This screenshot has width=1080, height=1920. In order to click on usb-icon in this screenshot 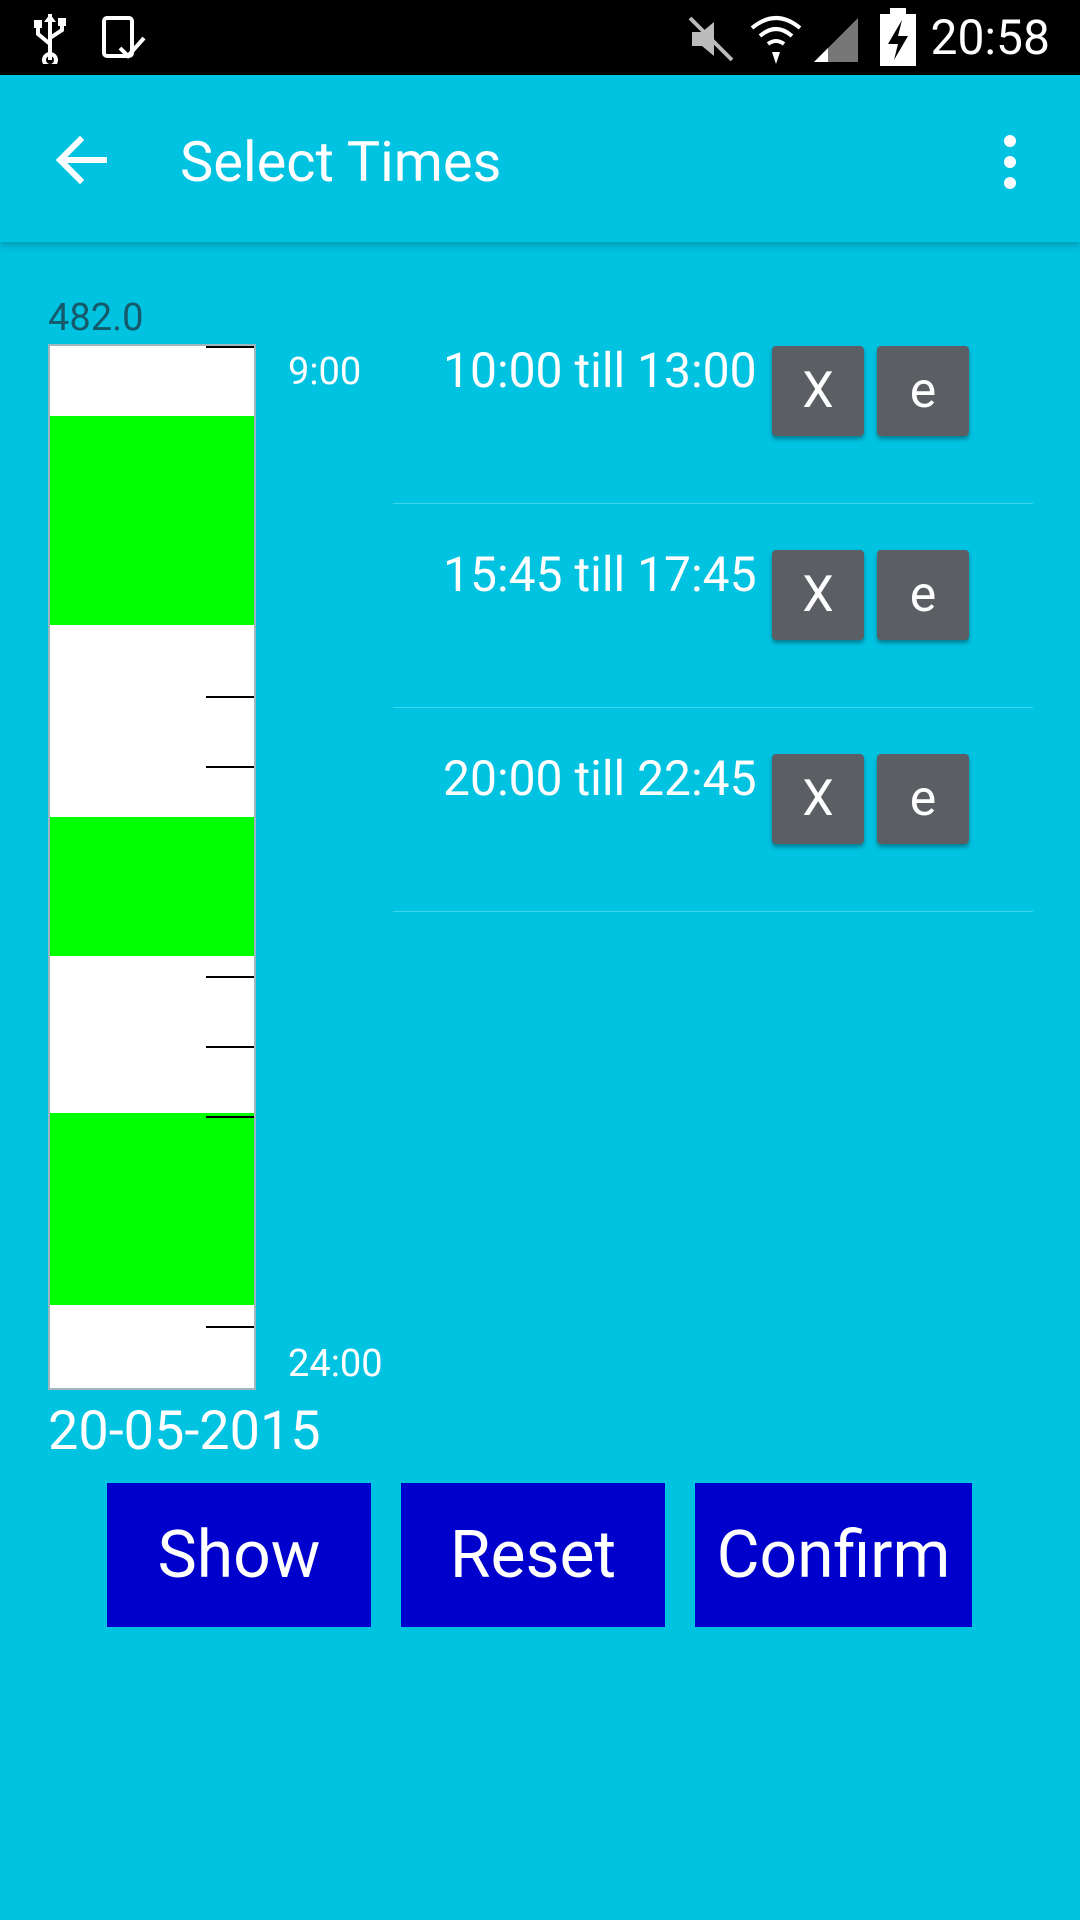, I will do `click(50, 39)`.